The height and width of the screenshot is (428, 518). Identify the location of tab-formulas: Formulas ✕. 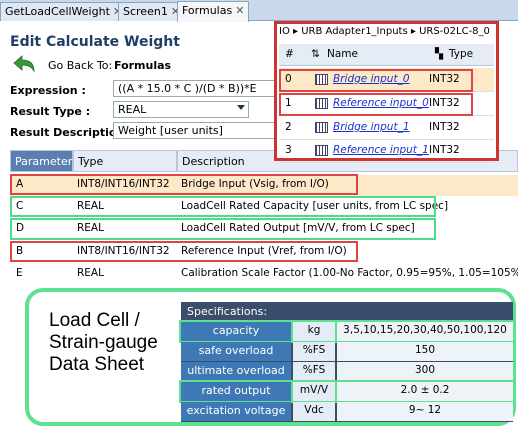
(213, 11).